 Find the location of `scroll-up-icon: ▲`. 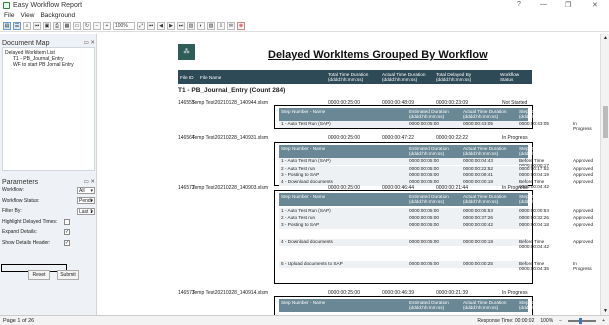

scroll-up-icon: ▲ is located at coordinates (605, 38).